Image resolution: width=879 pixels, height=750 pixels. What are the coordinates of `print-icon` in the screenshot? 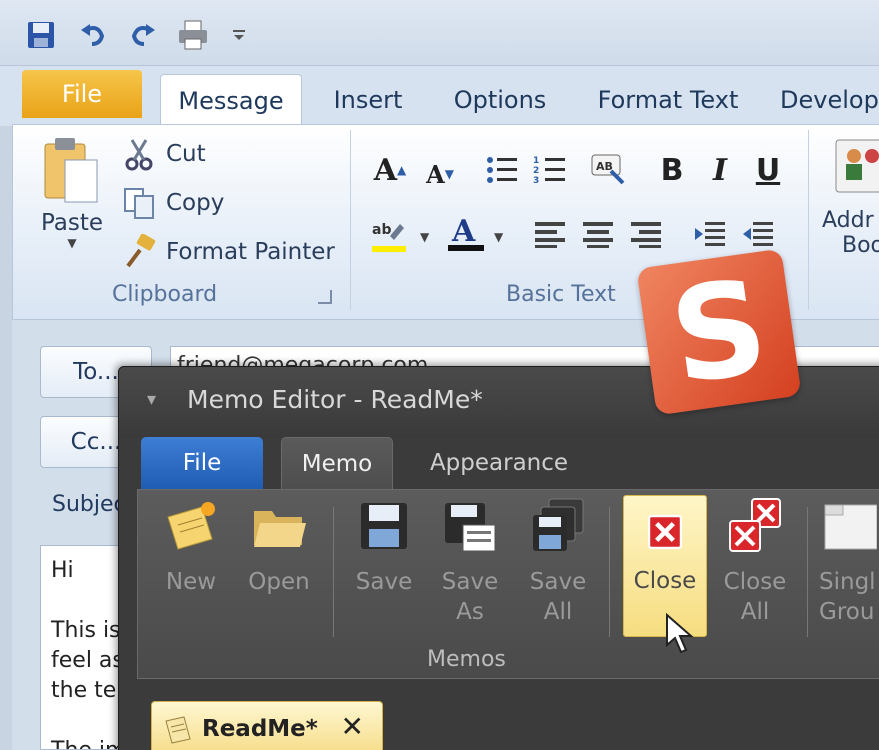 It's located at (193, 35).